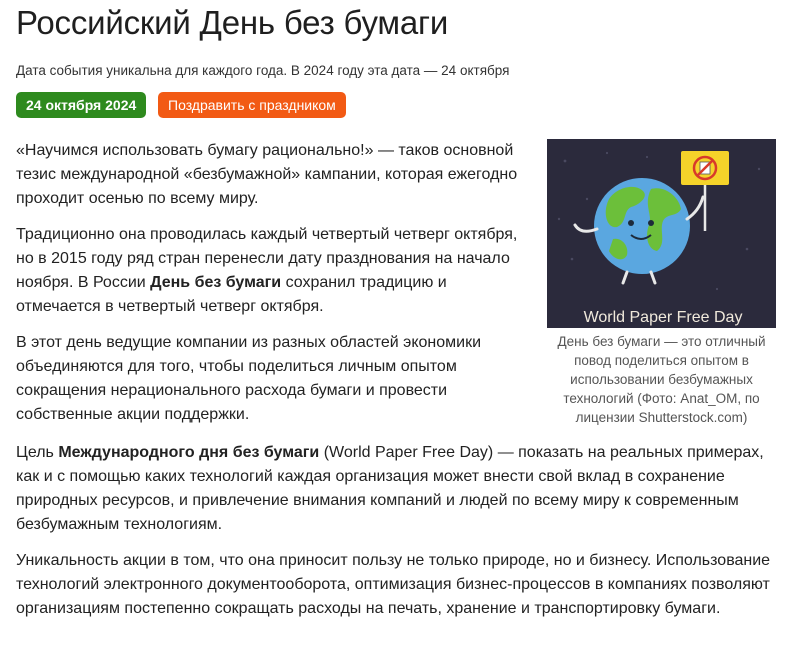  What do you see at coordinates (663, 317) in the screenshot?
I see `image-caption-text: World Paper Free Day` at bounding box center [663, 317].